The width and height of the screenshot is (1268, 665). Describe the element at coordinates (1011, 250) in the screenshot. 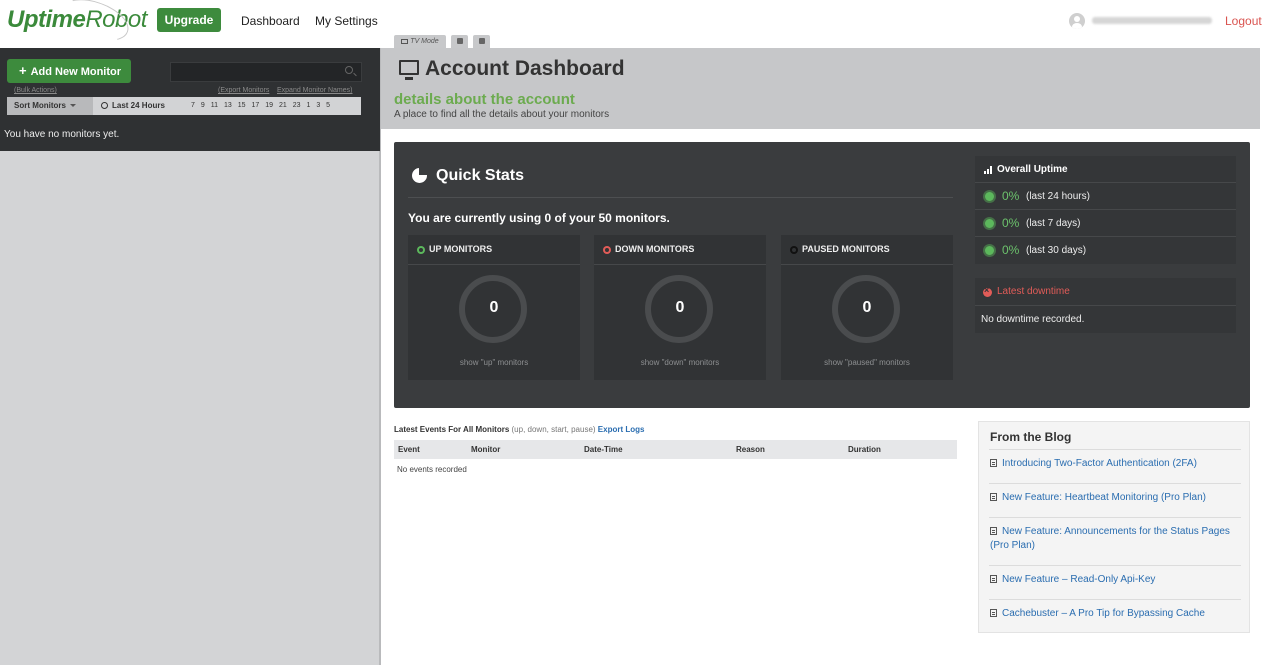

I see `uptime-percent: 0%` at that location.